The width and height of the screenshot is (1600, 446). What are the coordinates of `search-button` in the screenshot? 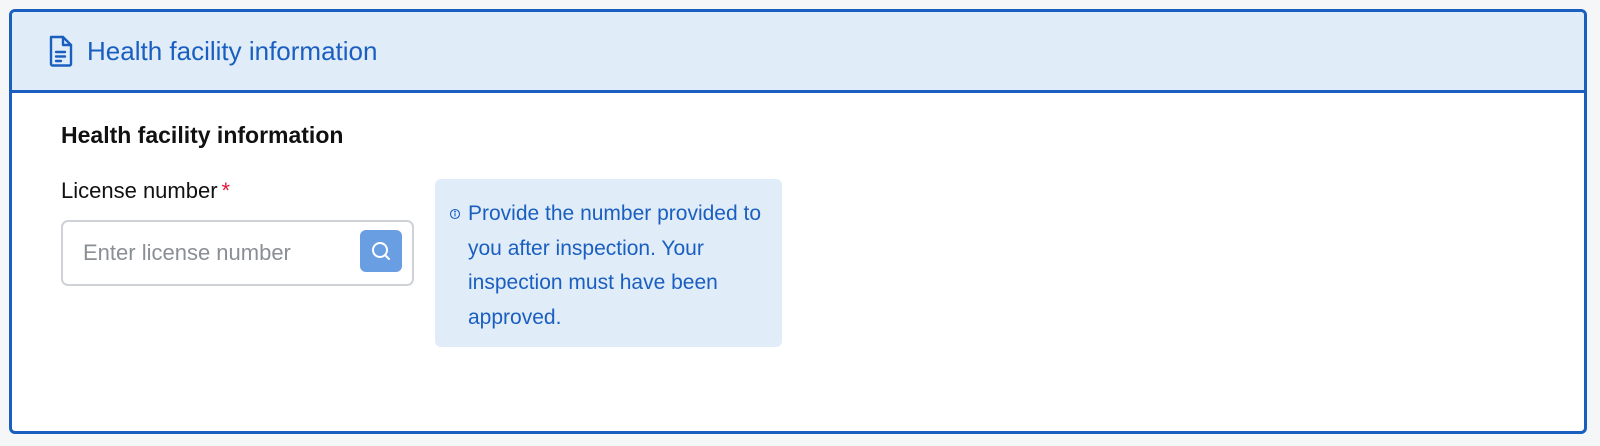 It's located at (381, 251).